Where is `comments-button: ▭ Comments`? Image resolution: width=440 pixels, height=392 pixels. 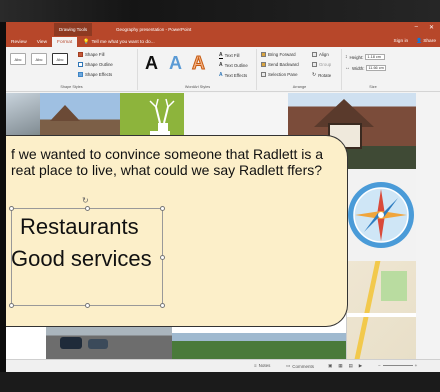 comments-button: ▭ Comments is located at coordinates (300, 366).